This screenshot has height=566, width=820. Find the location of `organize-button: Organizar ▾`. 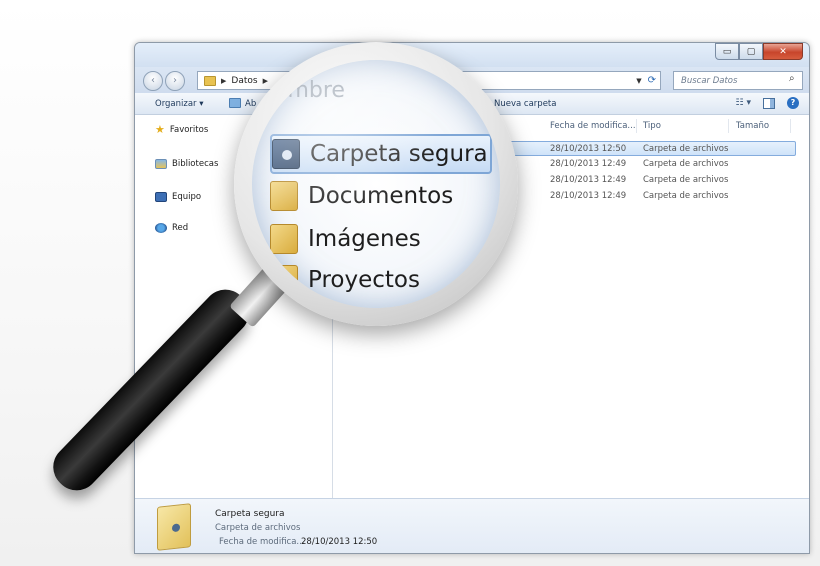

organize-button: Organizar ▾ is located at coordinates (179, 104).